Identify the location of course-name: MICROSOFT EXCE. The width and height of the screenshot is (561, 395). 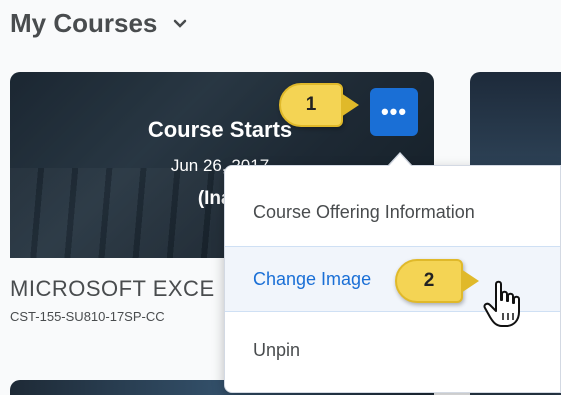
(117, 289).